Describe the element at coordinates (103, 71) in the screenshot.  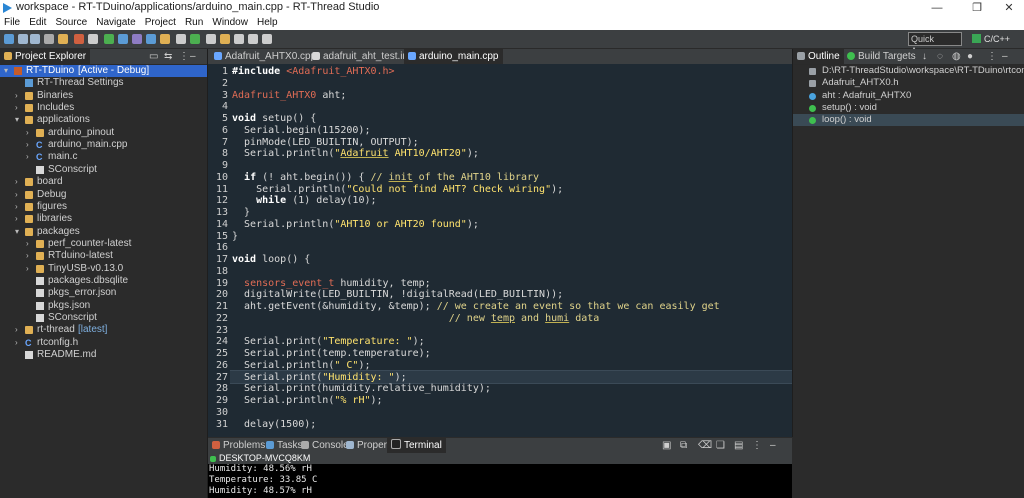
I see `tree-item: ▾ RT-TDuino [Active - Debug]` at that location.